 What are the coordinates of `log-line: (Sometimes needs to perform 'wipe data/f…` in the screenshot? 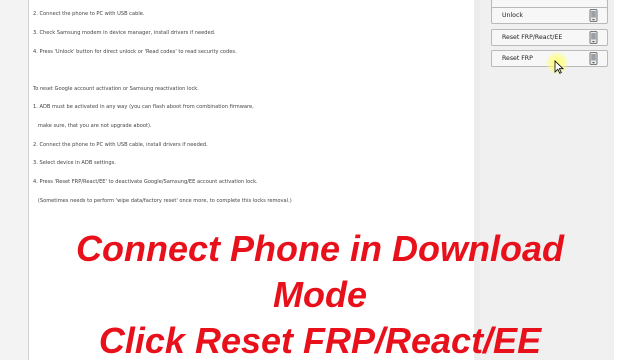 It's located at (162, 200).